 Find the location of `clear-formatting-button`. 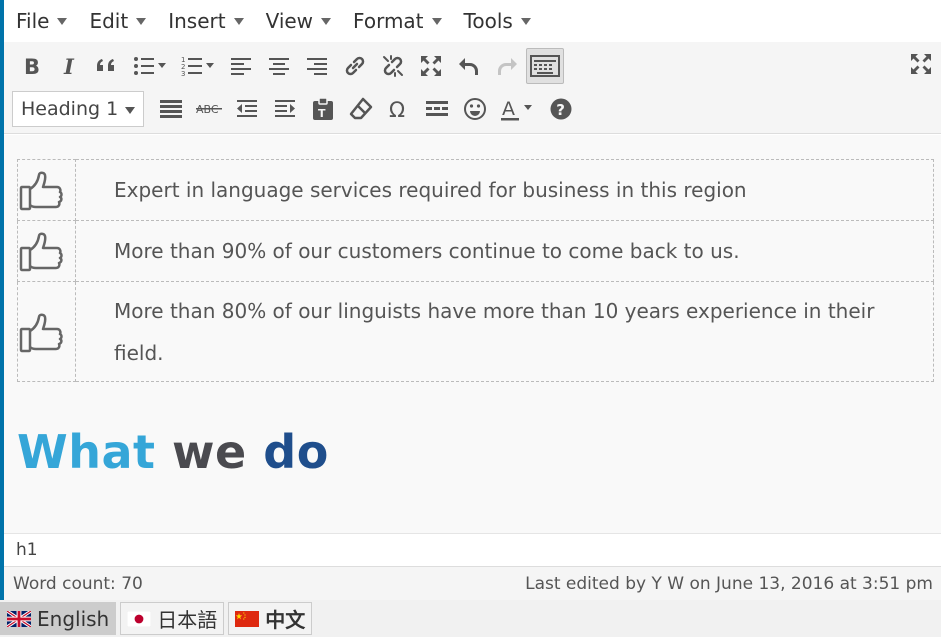

clear-formatting-button is located at coordinates (361, 109).